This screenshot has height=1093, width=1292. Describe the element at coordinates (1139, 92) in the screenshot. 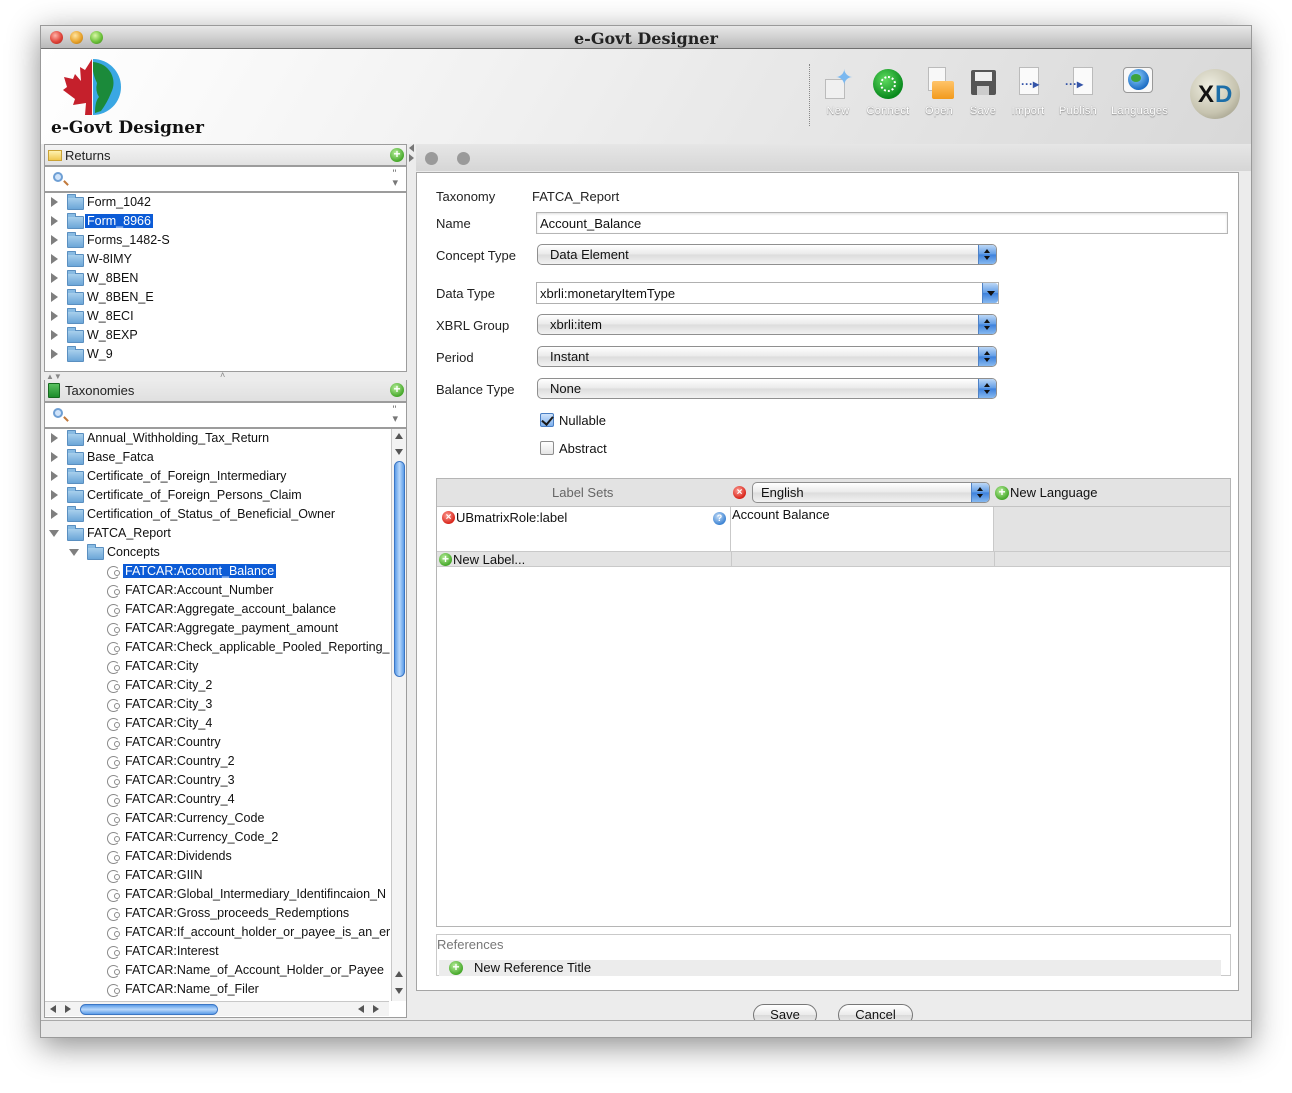

I see `languages-button: Languages` at that location.